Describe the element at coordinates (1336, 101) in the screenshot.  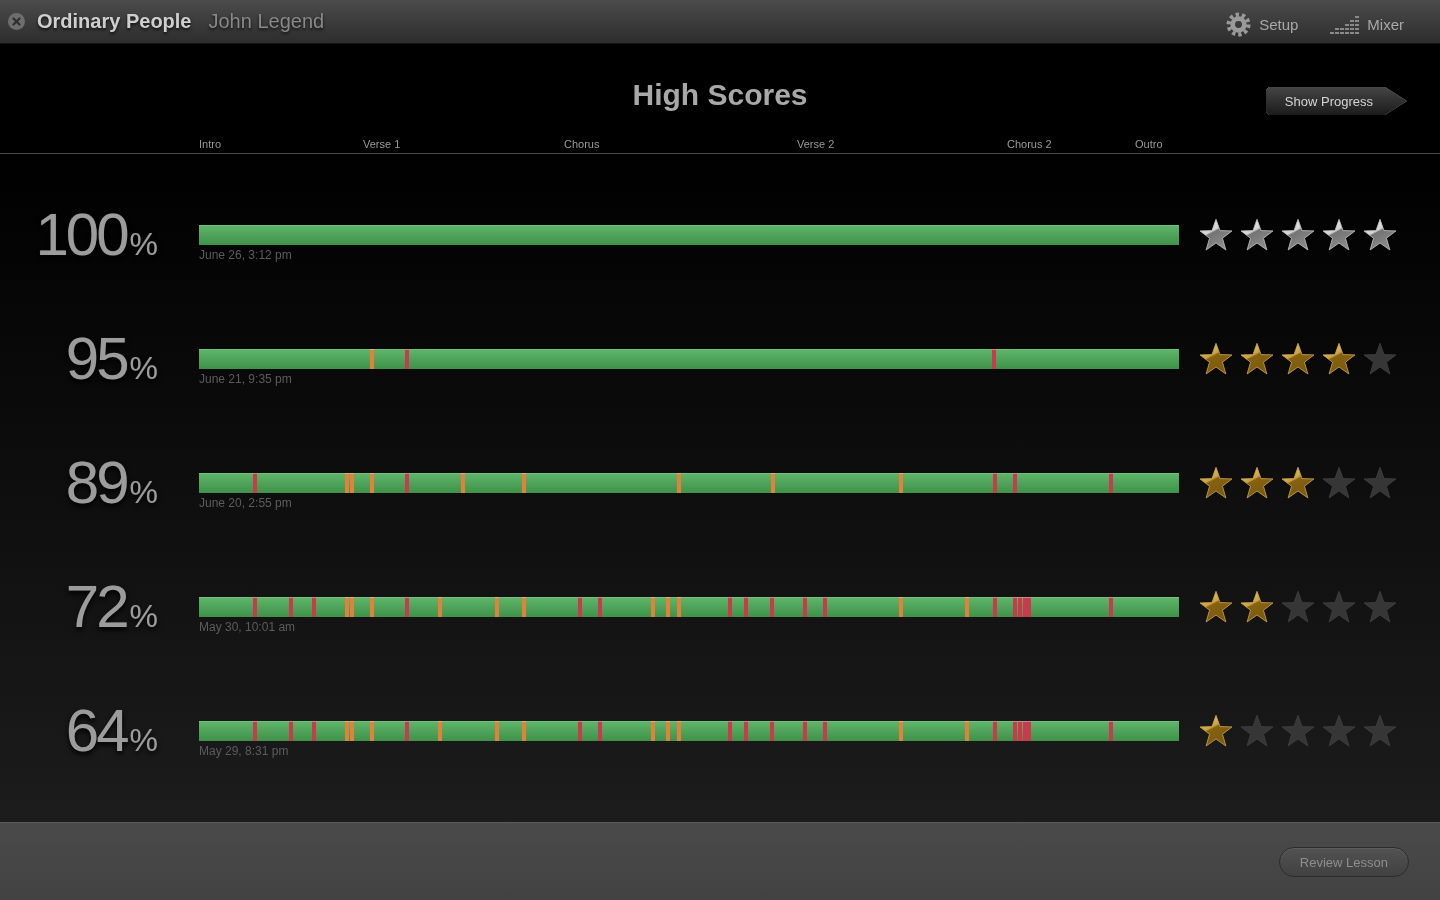
I see `show-progress-button: Show Progress` at that location.